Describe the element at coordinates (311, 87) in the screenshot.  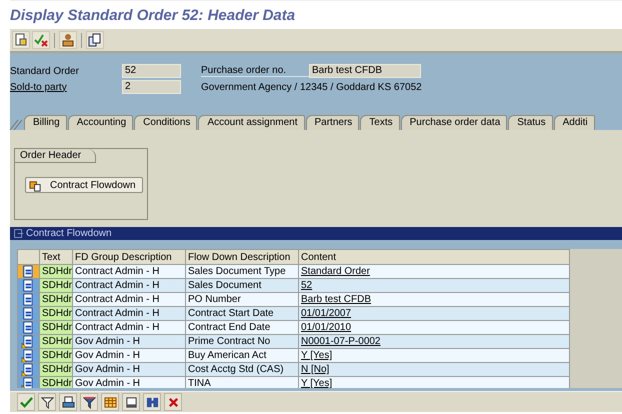
I see `address-text: Government Agency / 12345 / Goddard KS 67052` at that location.